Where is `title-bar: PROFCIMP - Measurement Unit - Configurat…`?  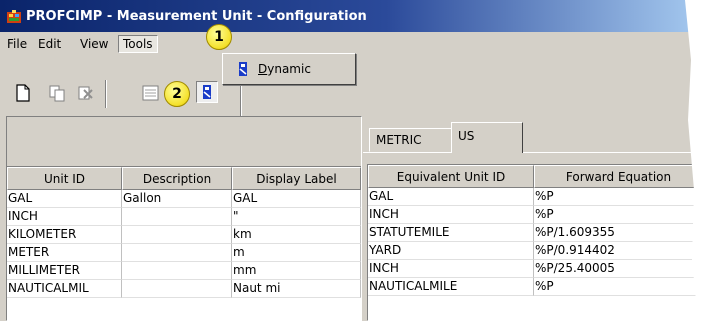
title-bar: PROFCIMP - Measurement Unit - Configurat… is located at coordinates (351, 16).